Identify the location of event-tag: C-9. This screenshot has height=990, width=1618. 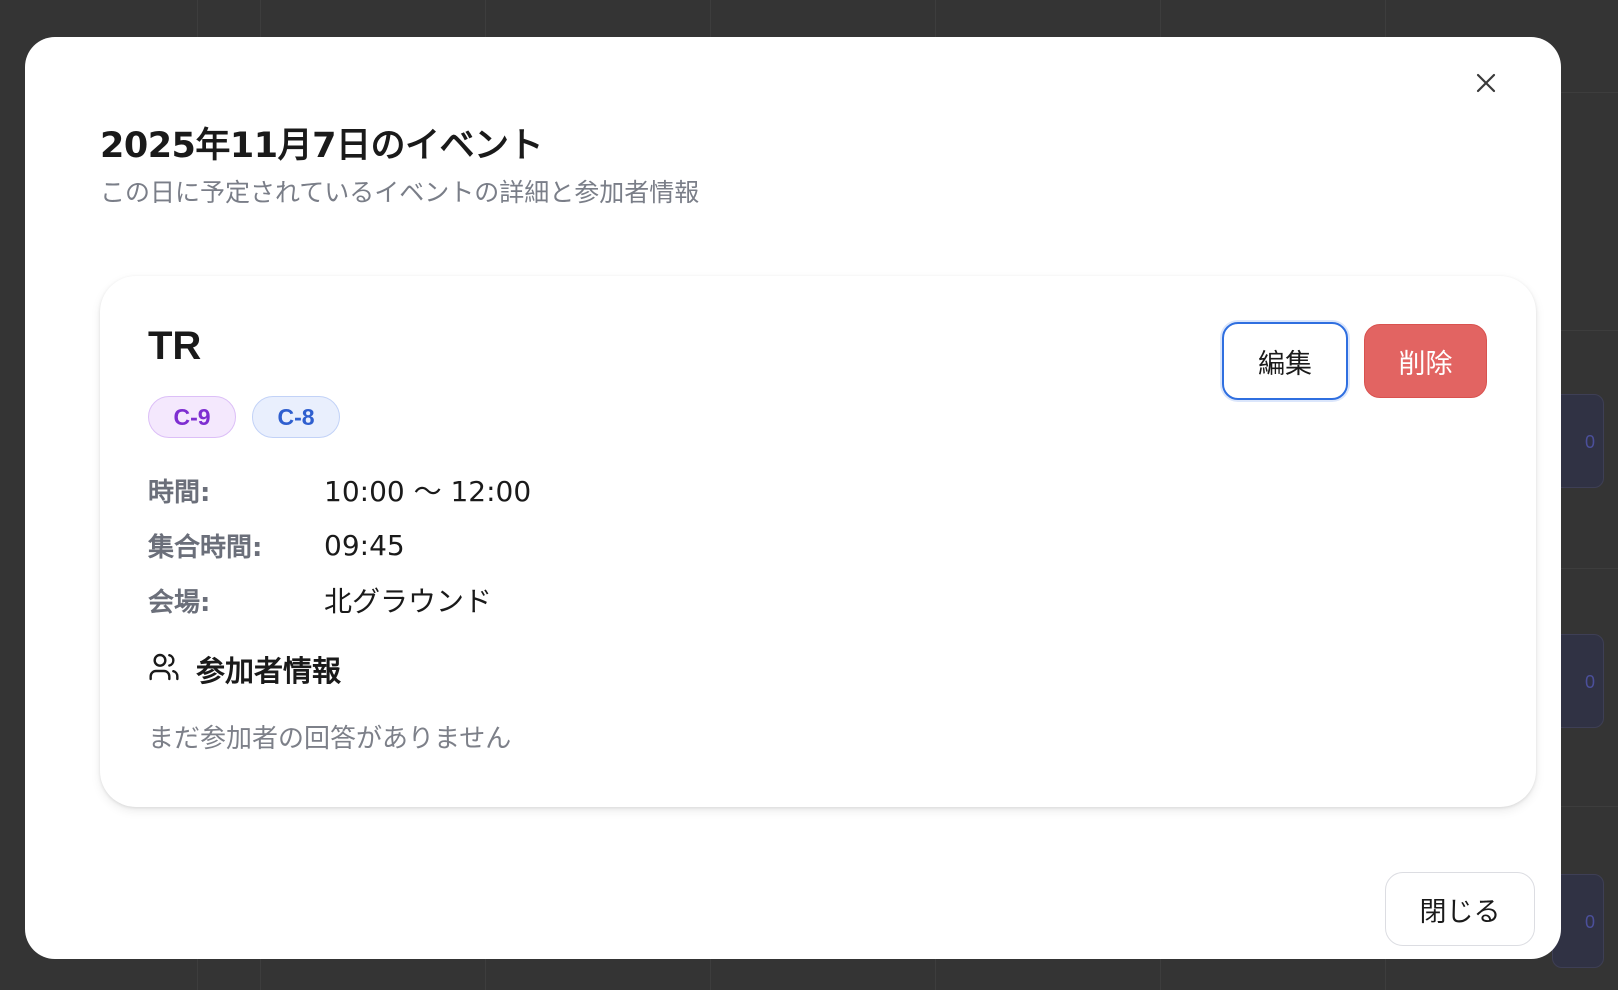
(192, 417).